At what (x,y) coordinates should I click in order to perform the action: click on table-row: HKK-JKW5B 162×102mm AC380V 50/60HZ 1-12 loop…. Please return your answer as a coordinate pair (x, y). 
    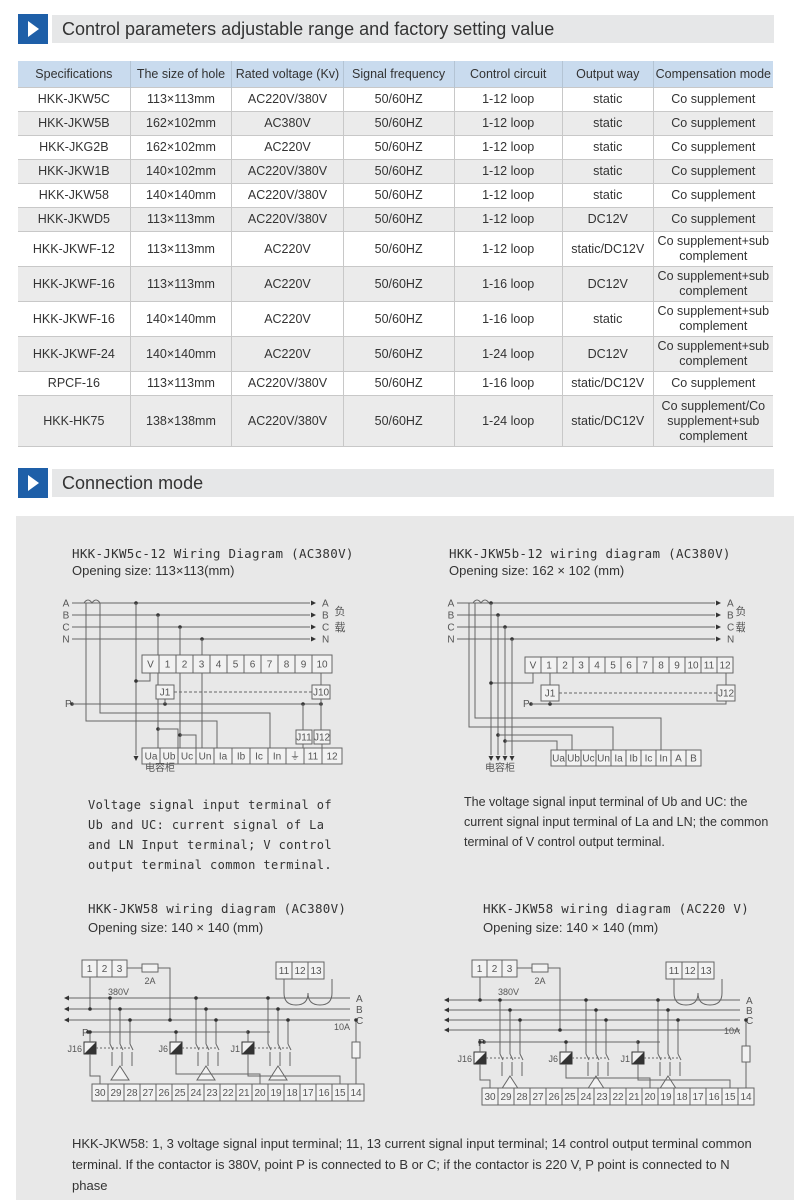
    Looking at the image, I should click on (395, 123).